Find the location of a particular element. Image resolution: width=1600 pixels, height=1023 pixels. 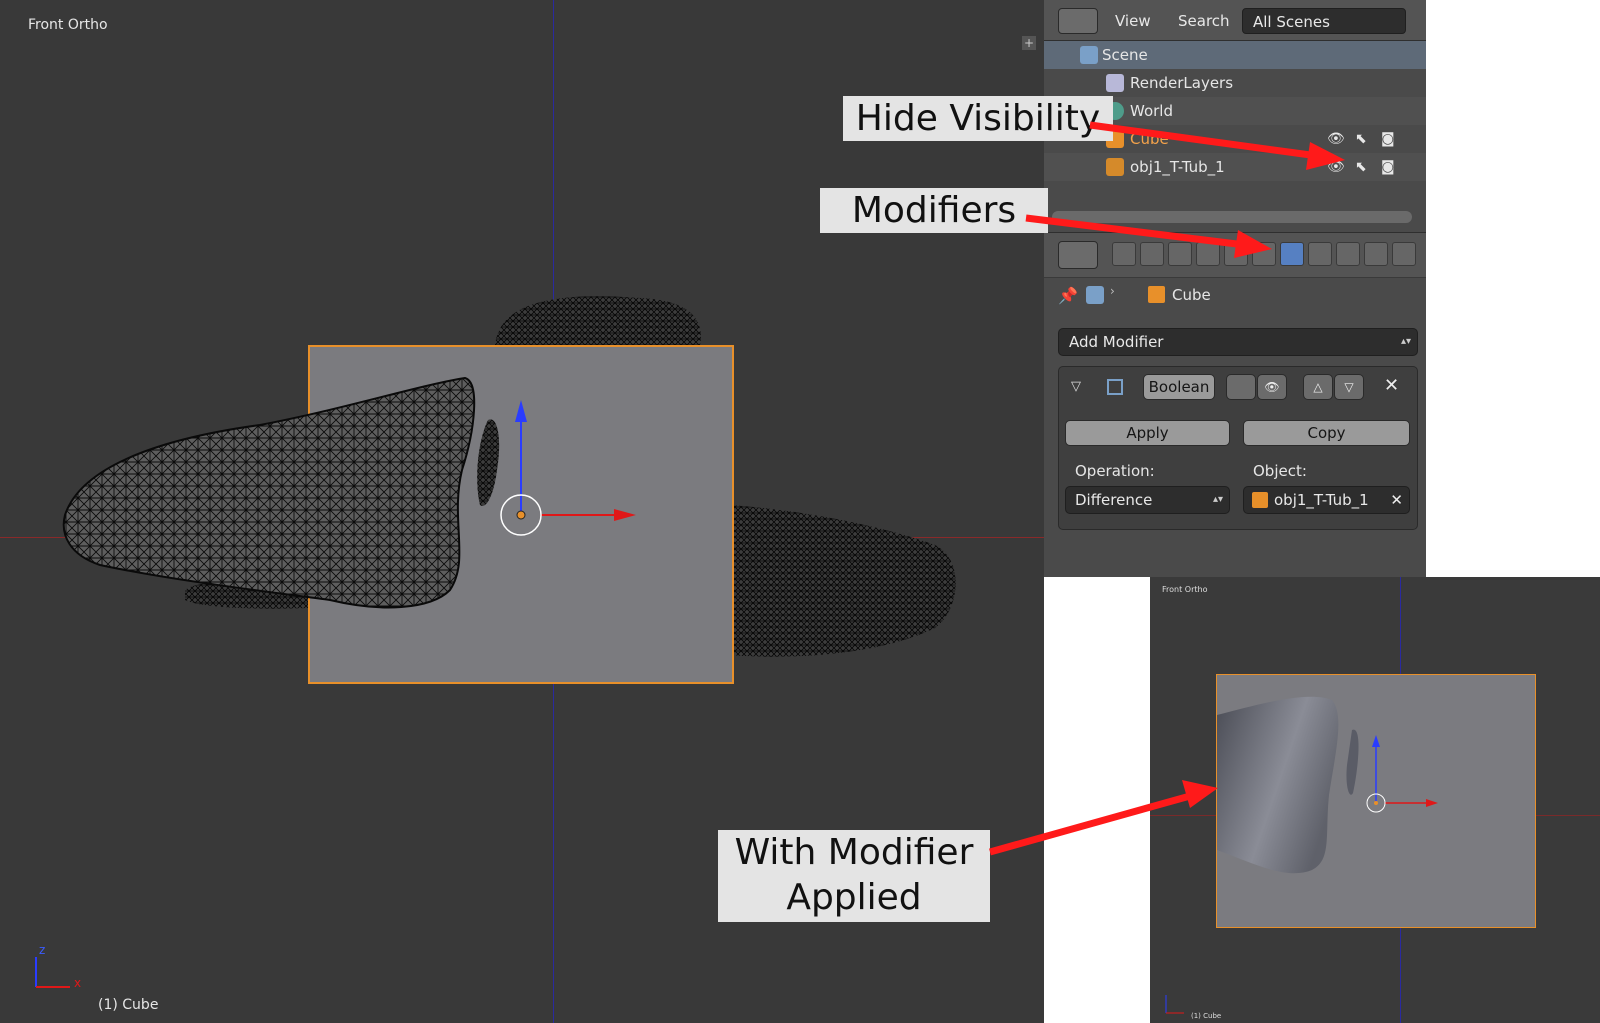

apply-button: Apply is located at coordinates (1147, 433).